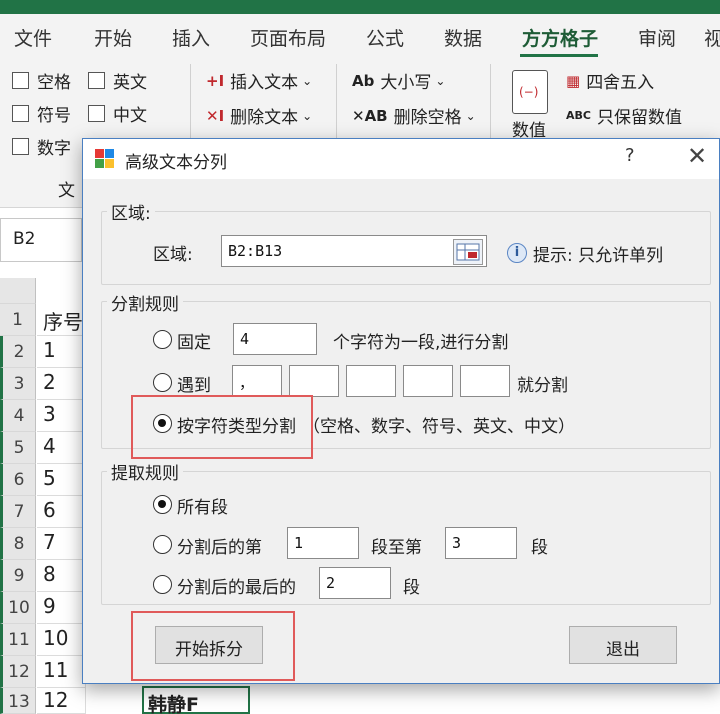 The height and width of the screenshot is (714, 720). Describe the element at coordinates (264, 83) in the screenshot. I see `insert-text-label: 插入文本` at that location.